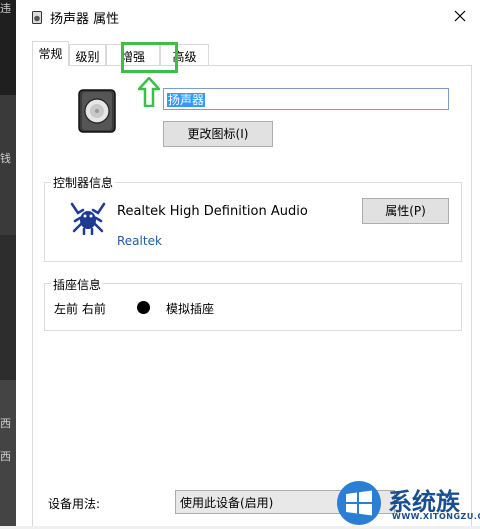  What do you see at coordinates (405, 211) in the screenshot?
I see `controller-properties-button: 属性(P)` at bounding box center [405, 211].